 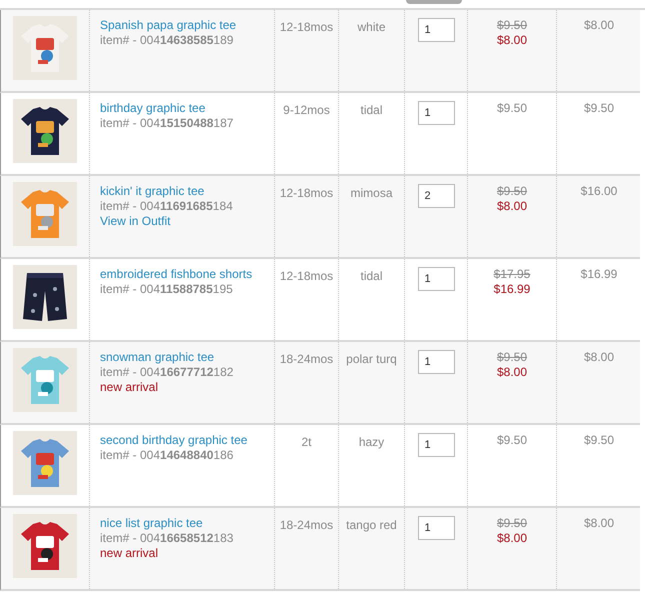 What do you see at coordinates (167, 372) in the screenshot?
I see `item-number: item# - 00416677712182` at bounding box center [167, 372].